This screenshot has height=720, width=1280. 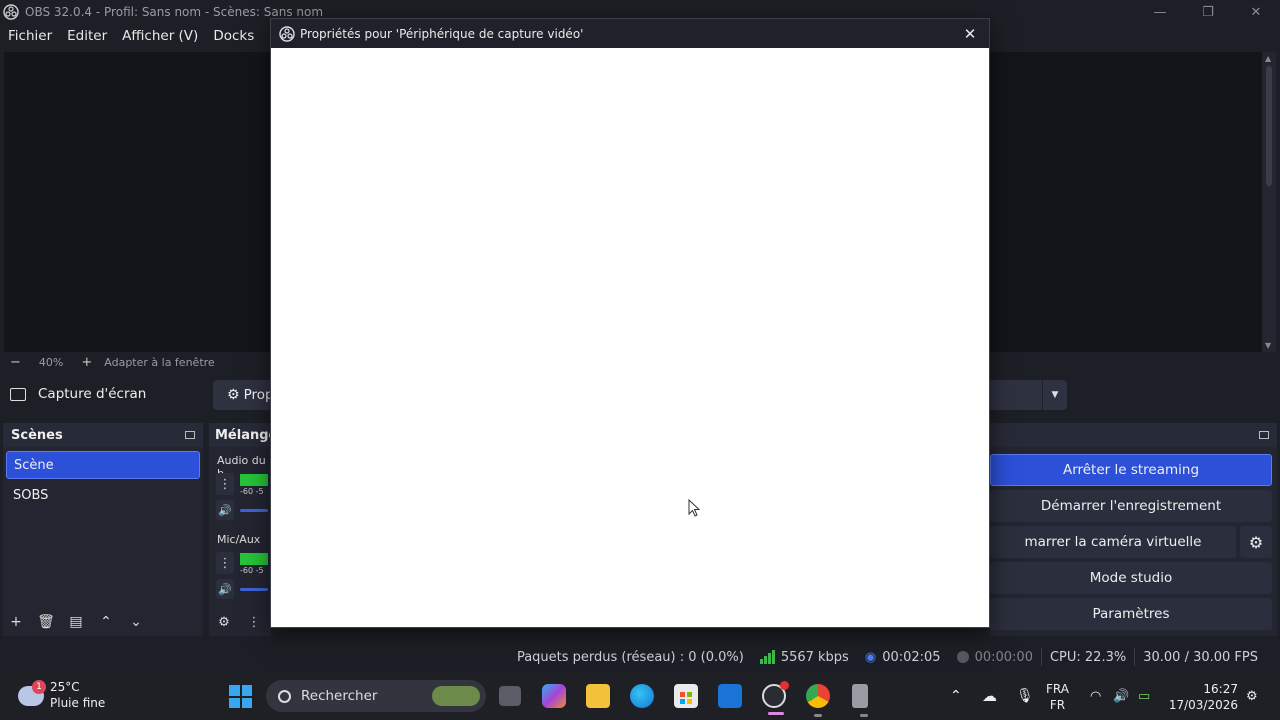 What do you see at coordinates (39, 687) in the screenshot?
I see `notification-badge: 1` at bounding box center [39, 687].